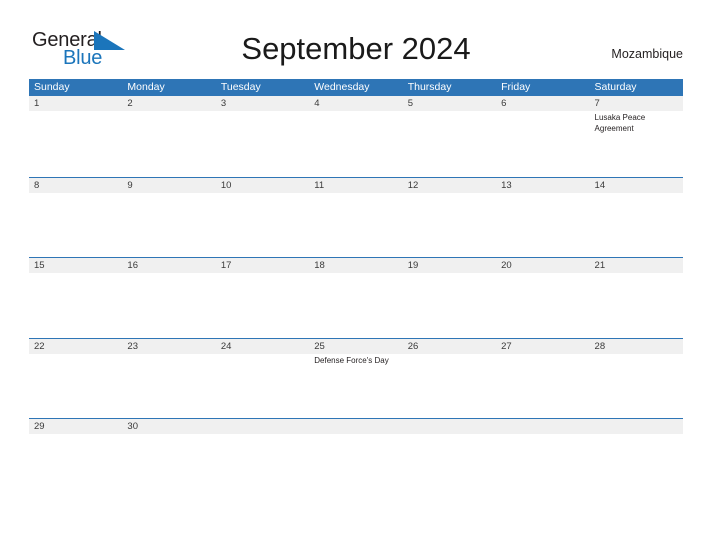  I want to click on day-number: 6, so click(504, 103).